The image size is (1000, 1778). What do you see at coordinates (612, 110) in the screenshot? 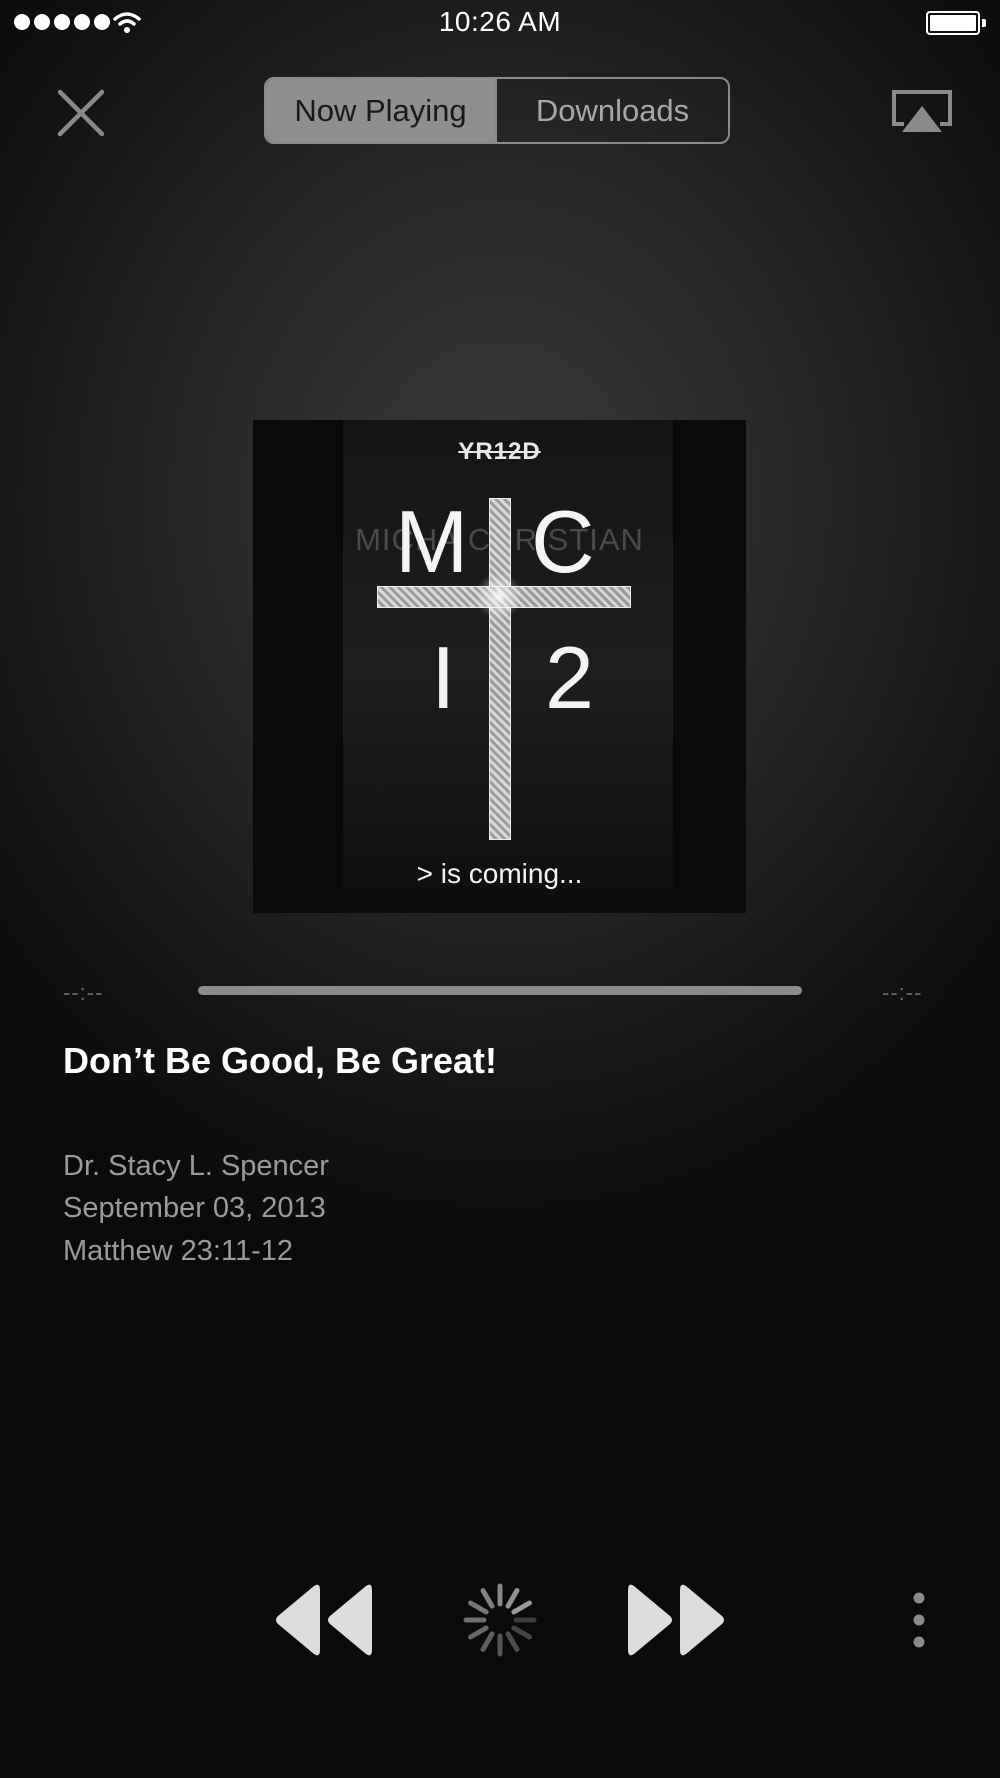
I see `tab-downloads: Downloads` at bounding box center [612, 110].